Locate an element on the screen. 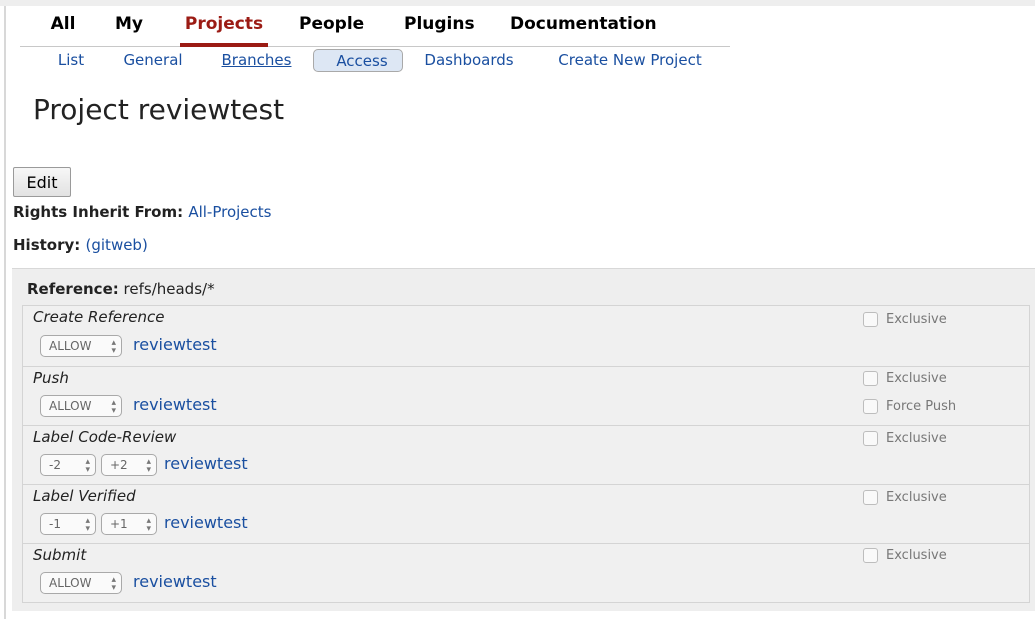 Image resolution: width=1035 pixels, height=619 pixels. top-edge is located at coordinates (517, 3).